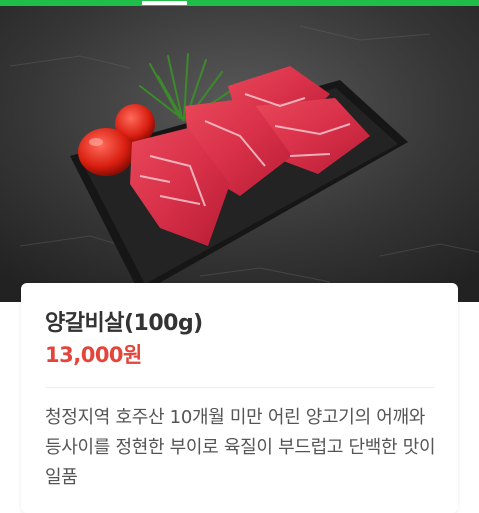  I want to click on product-price: 13,000원, so click(93, 355).